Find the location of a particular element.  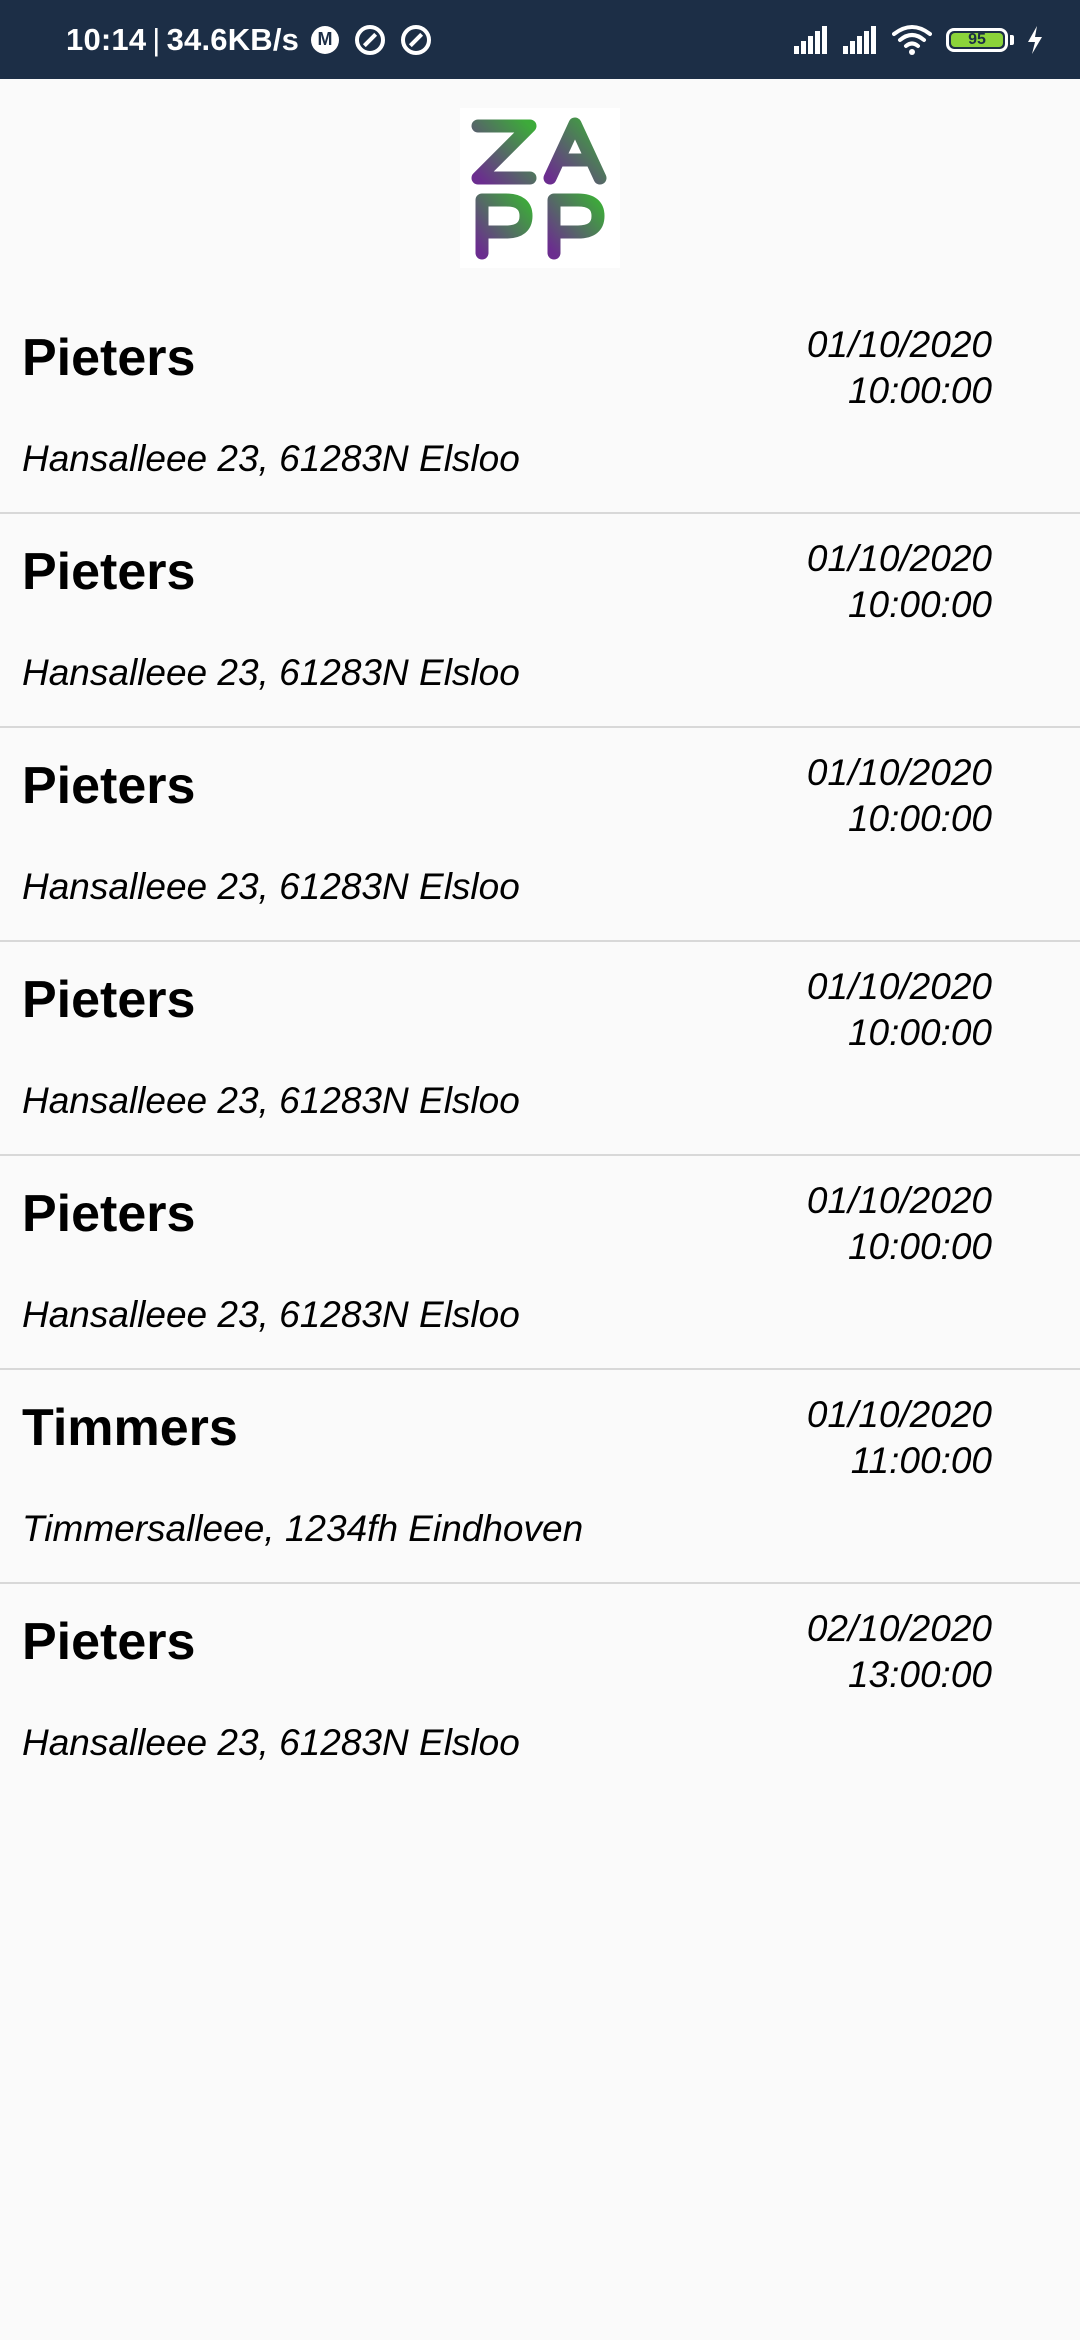

battery-level: 95 is located at coordinates (977, 39).